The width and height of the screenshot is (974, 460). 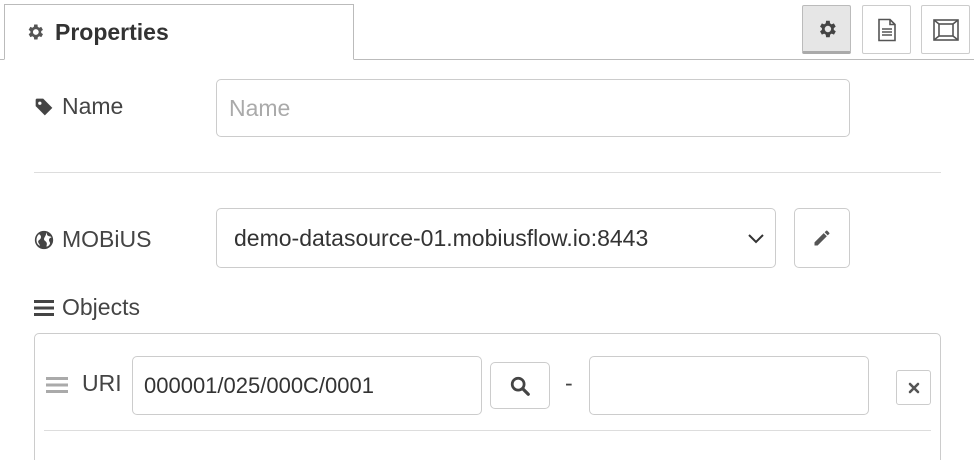 I want to click on uri-value: 000001/025/000C/0001, so click(x=259, y=385).